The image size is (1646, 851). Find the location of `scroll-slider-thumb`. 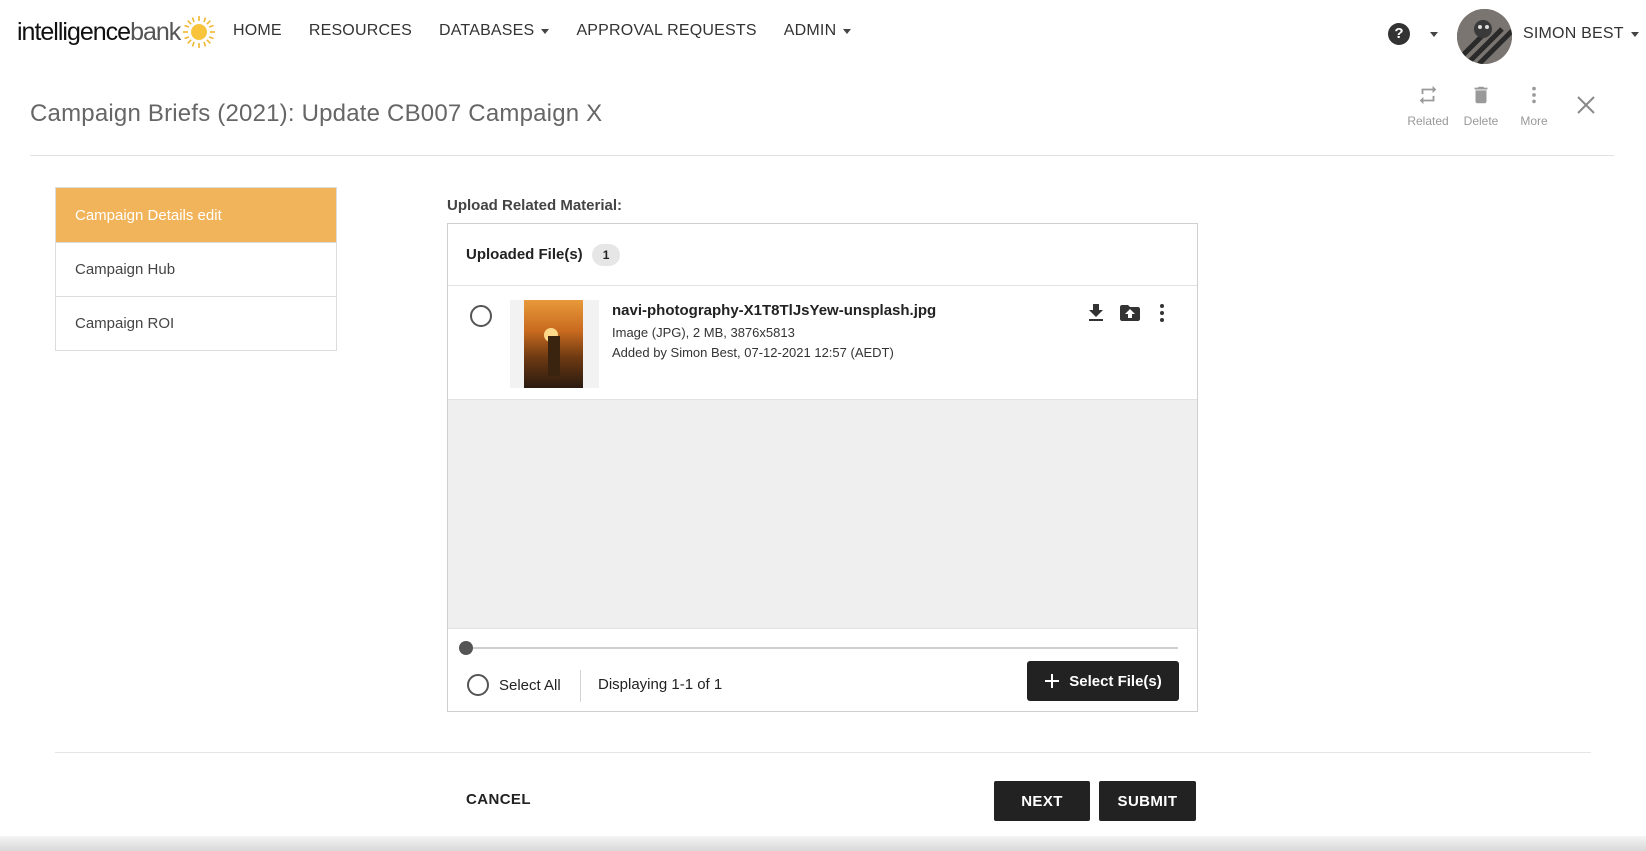

scroll-slider-thumb is located at coordinates (466, 648).